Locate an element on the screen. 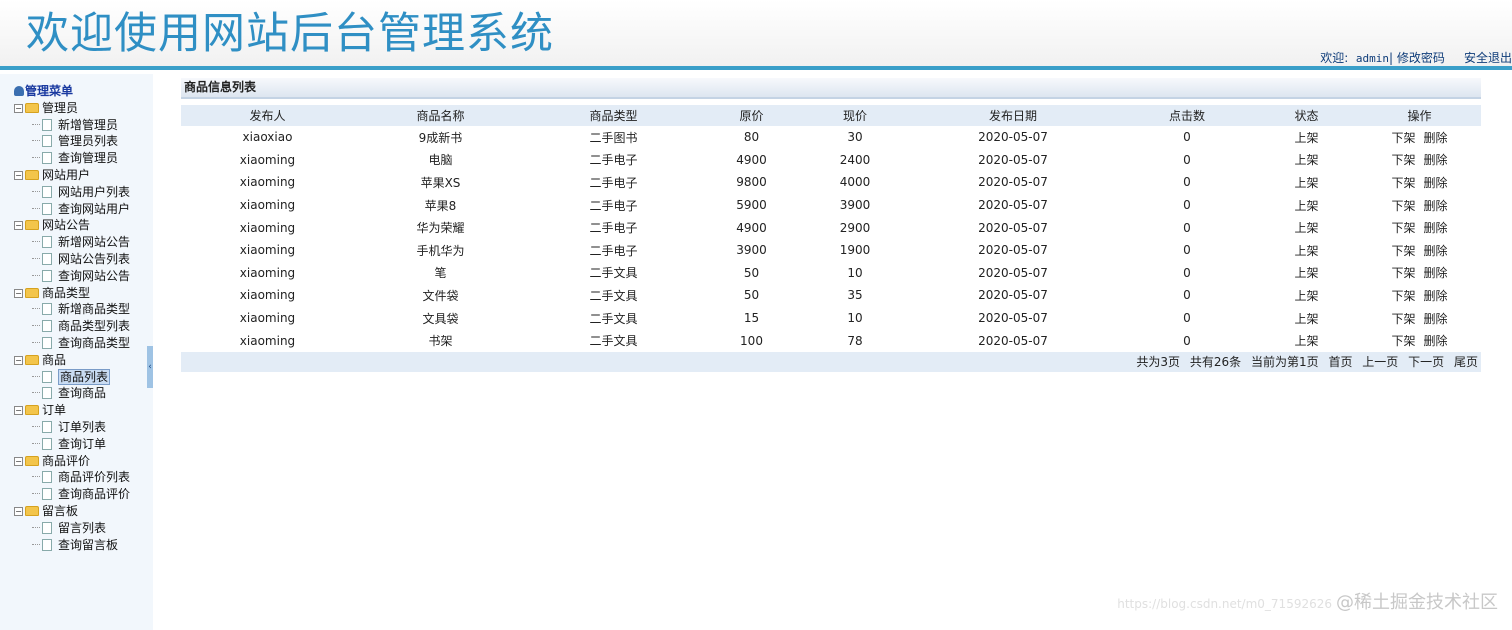 The height and width of the screenshot is (630, 1512). menu-item-label: 新增网站公告 is located at coordinates (94, 242).